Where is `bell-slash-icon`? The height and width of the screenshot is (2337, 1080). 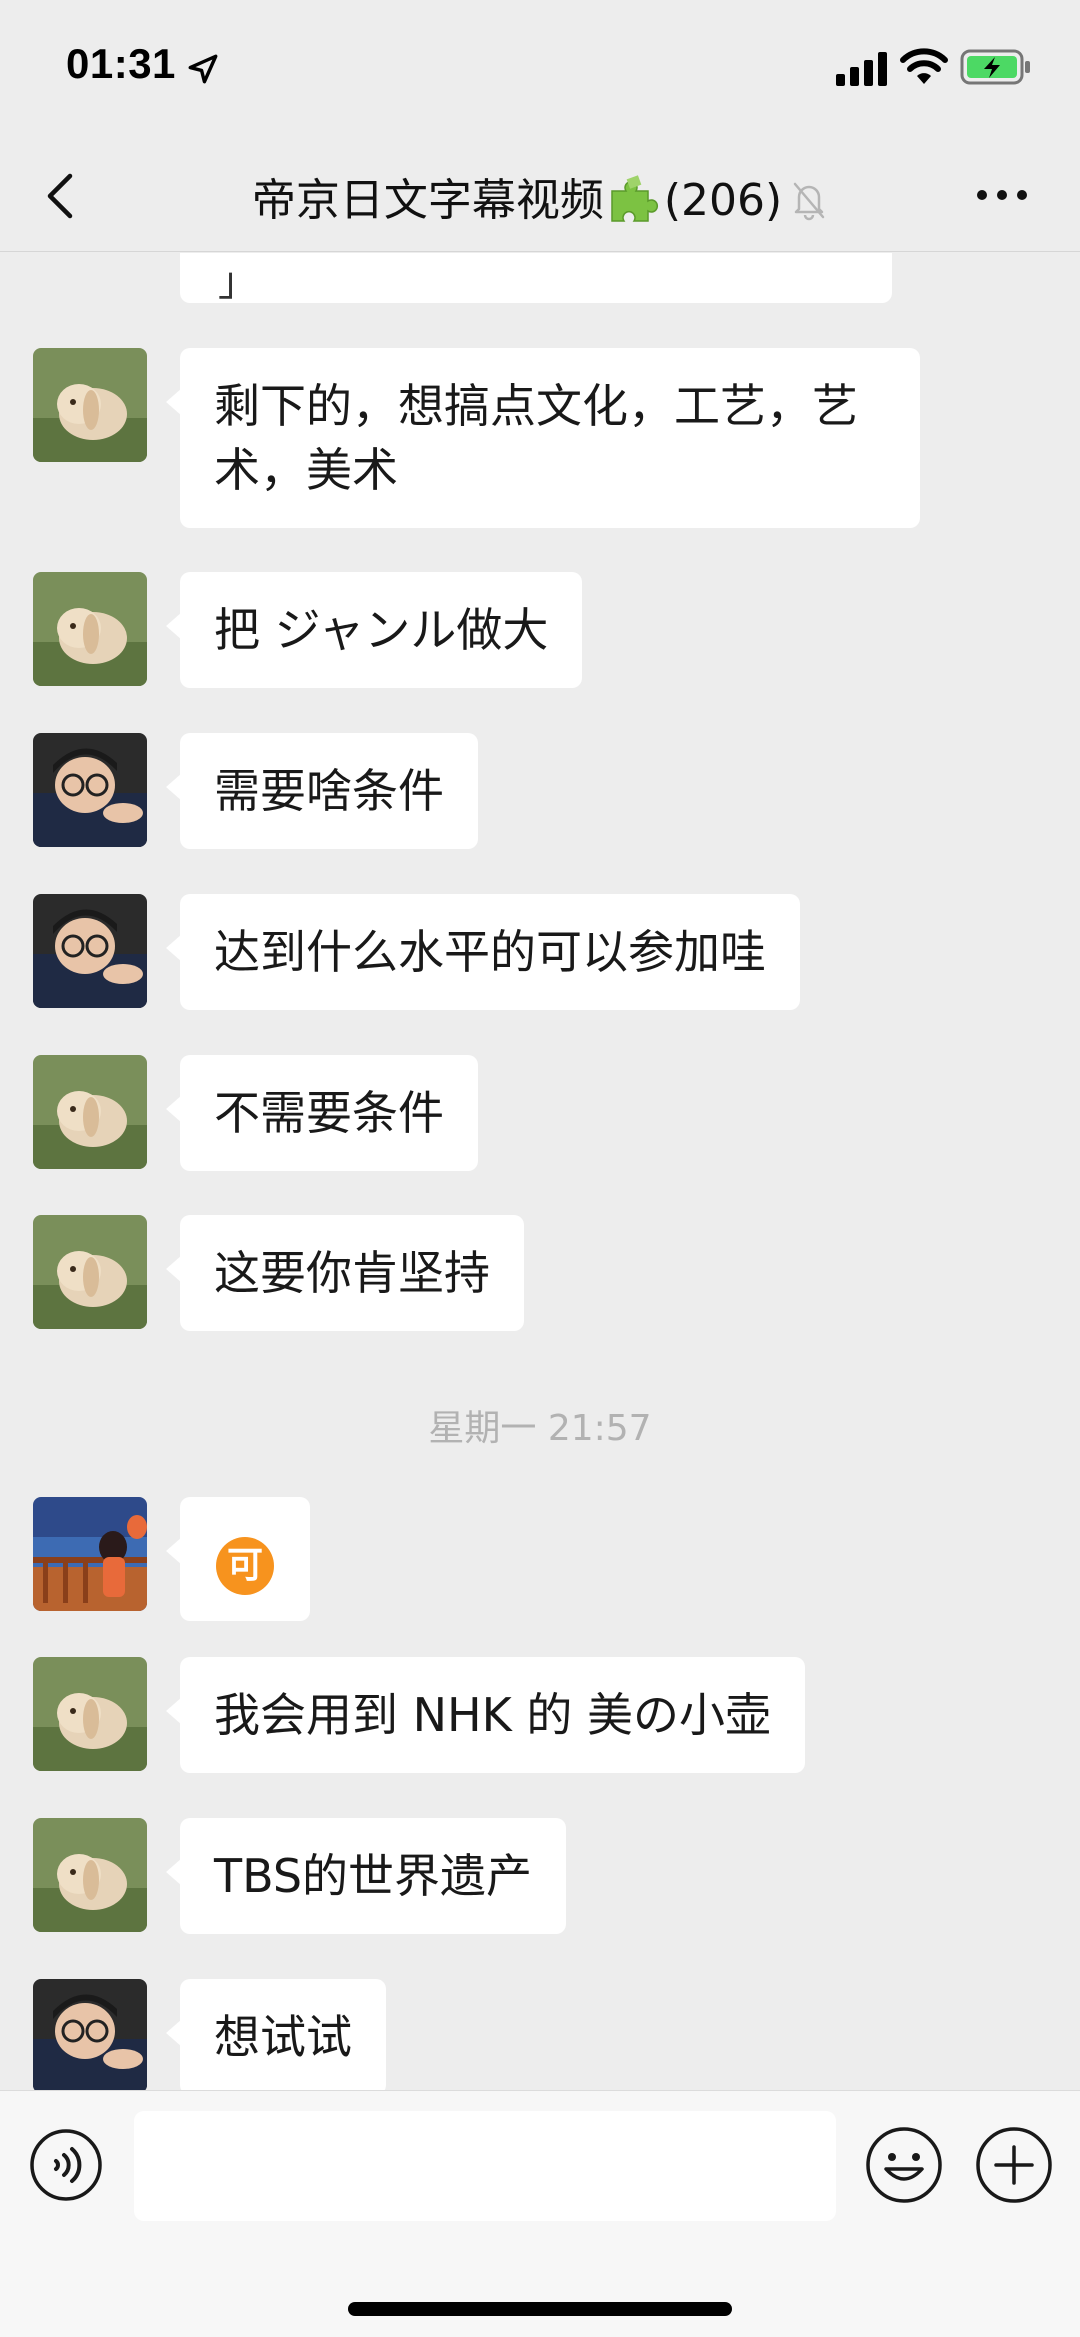 bell-slash-icon is located at coordinates (809, 201).